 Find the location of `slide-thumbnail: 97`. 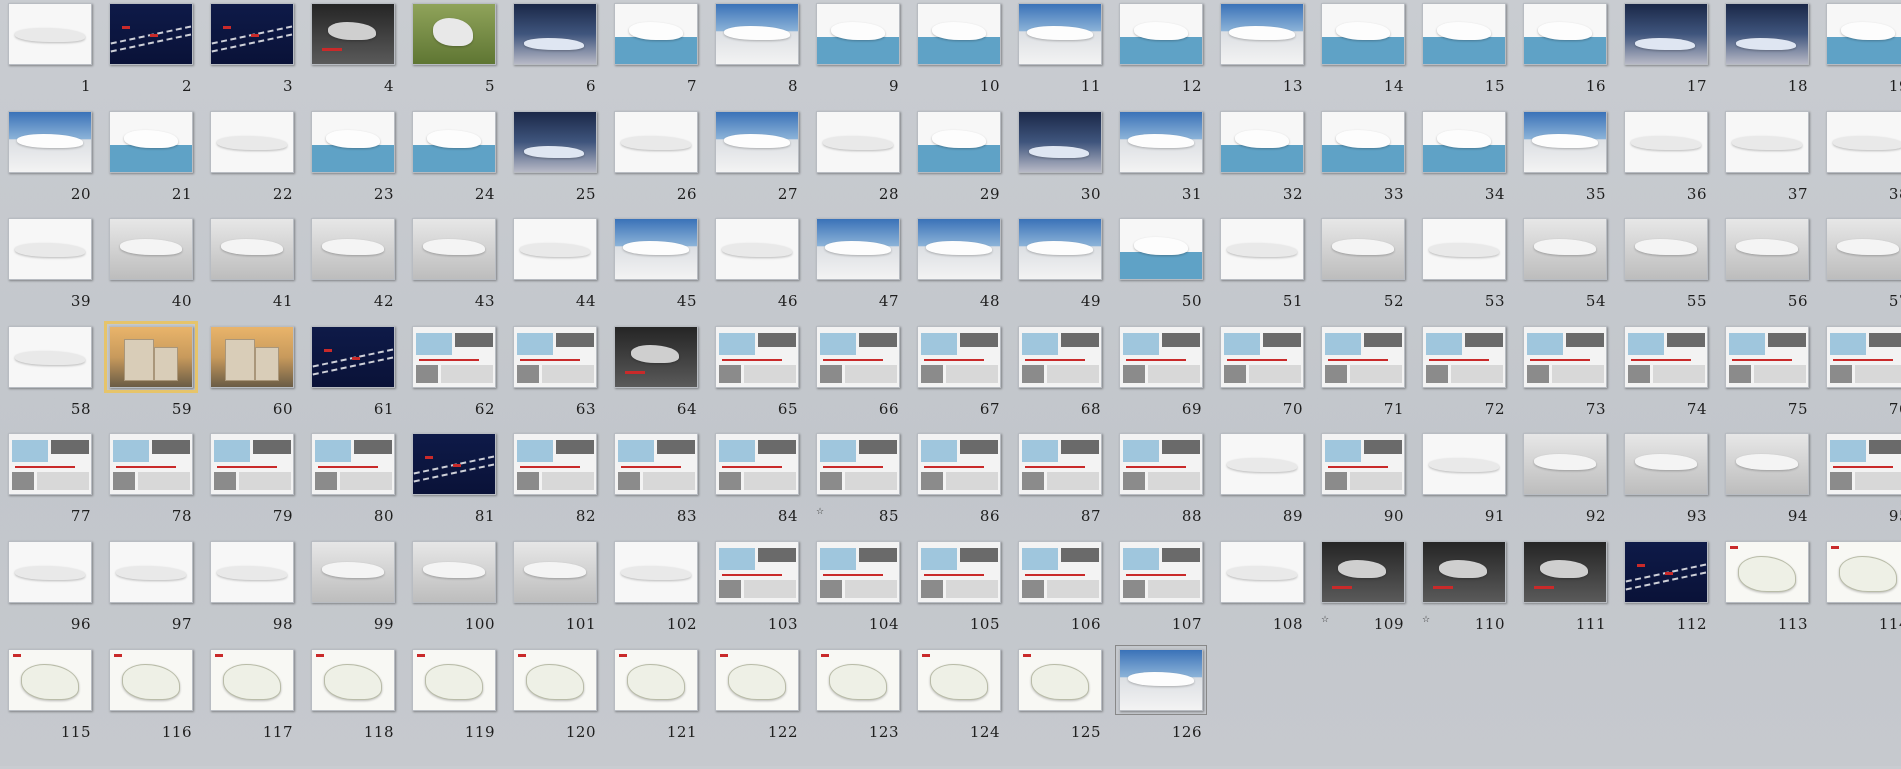

slide-thumbnail: 97 is located at coordinates (158, 594).